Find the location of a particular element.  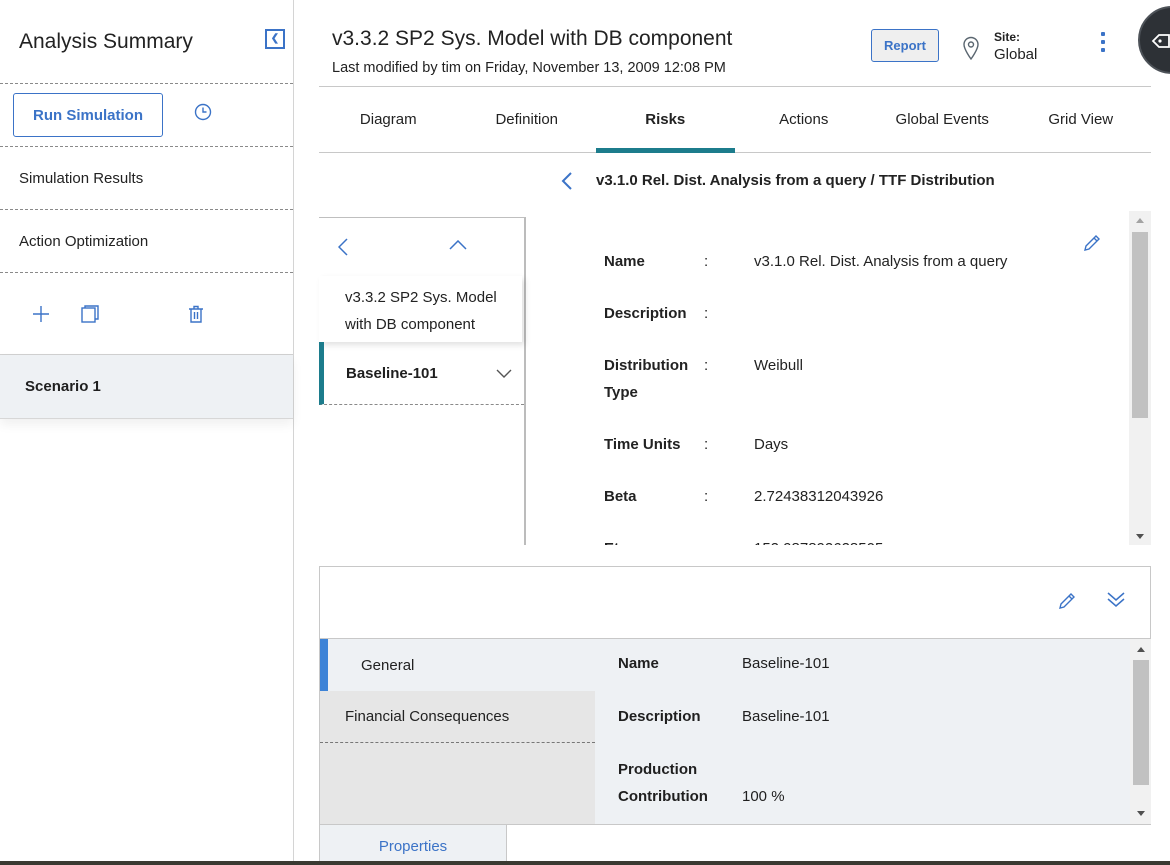

tab-actions: Actions is located at coordinates (804, 119).